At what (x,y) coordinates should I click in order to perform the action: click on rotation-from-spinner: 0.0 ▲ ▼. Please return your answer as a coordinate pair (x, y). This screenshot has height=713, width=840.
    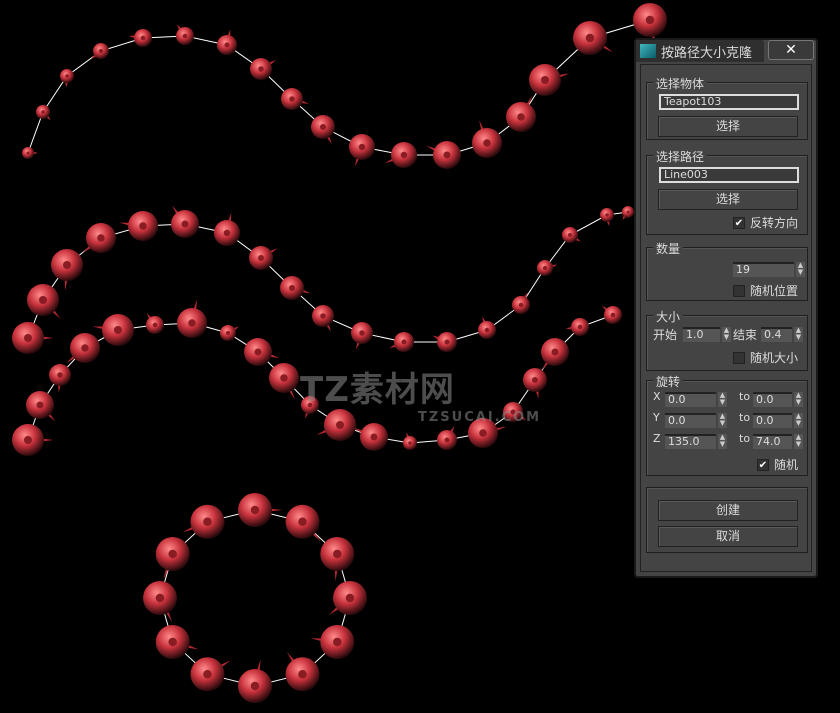
    Looking at the image, I should click on (696, 399).